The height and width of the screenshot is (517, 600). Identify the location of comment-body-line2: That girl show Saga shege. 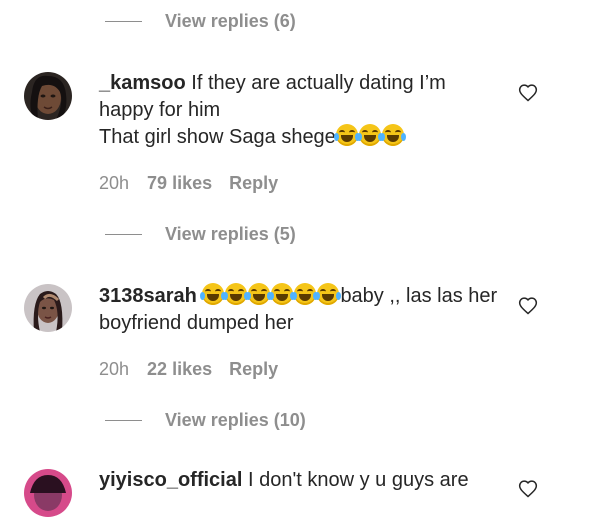
(217, 137).